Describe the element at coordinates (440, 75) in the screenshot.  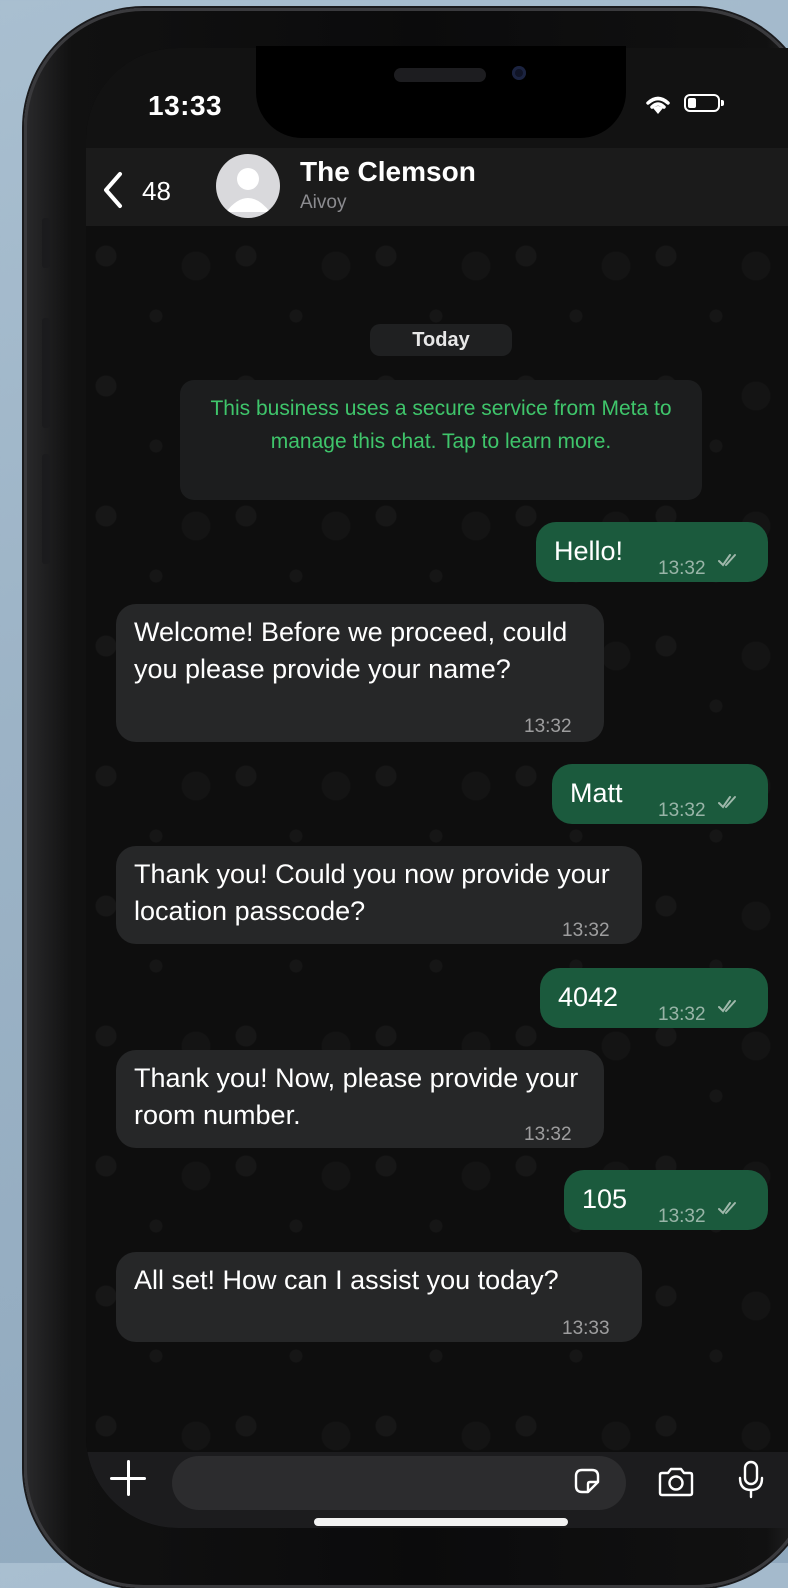
I see `speaker-grille` at that location.